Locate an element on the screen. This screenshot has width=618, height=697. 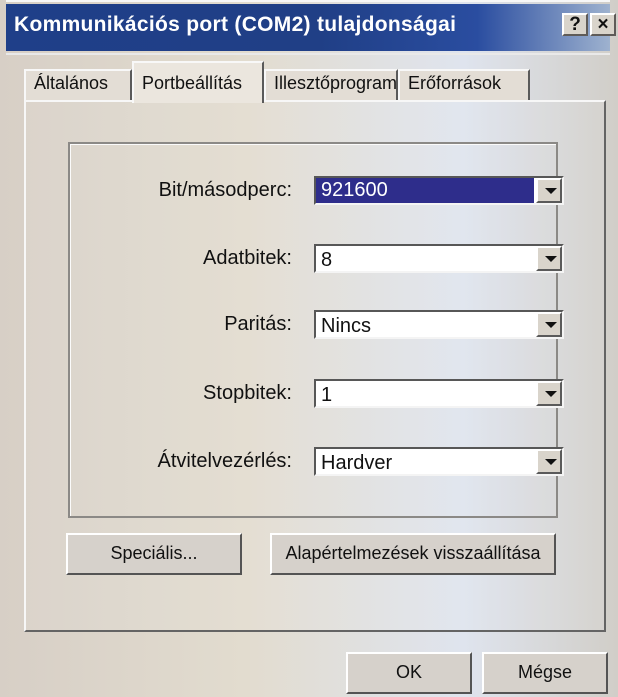
stop-bits-value: 1 is located at coordinates (327, 395).